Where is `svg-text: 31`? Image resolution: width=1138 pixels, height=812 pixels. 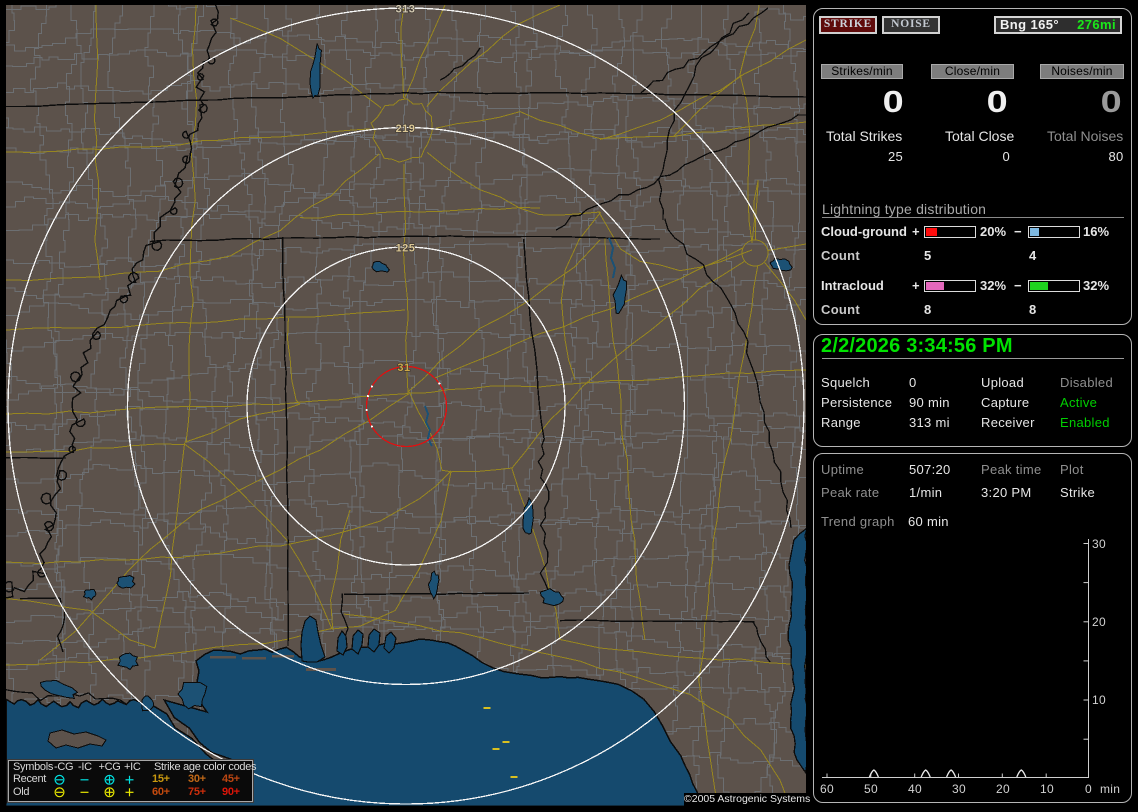
svg-text: 31 is located at coordinates (403, 368).